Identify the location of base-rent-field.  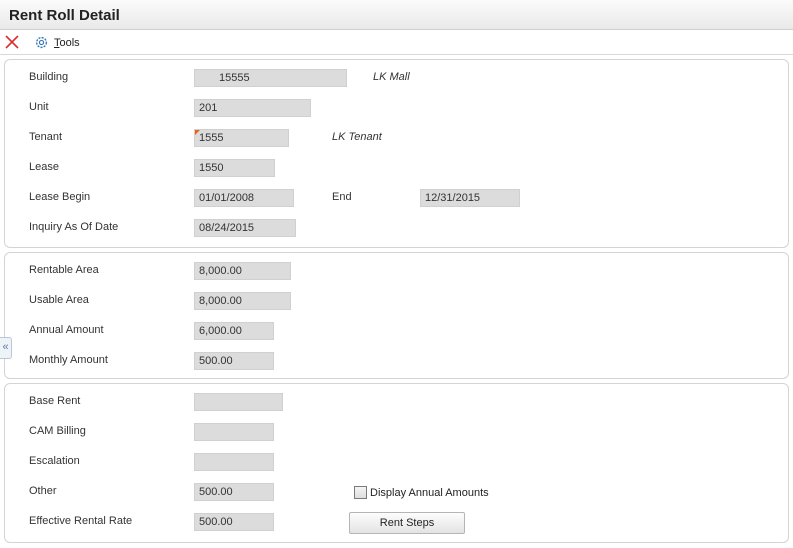
(238, 402).